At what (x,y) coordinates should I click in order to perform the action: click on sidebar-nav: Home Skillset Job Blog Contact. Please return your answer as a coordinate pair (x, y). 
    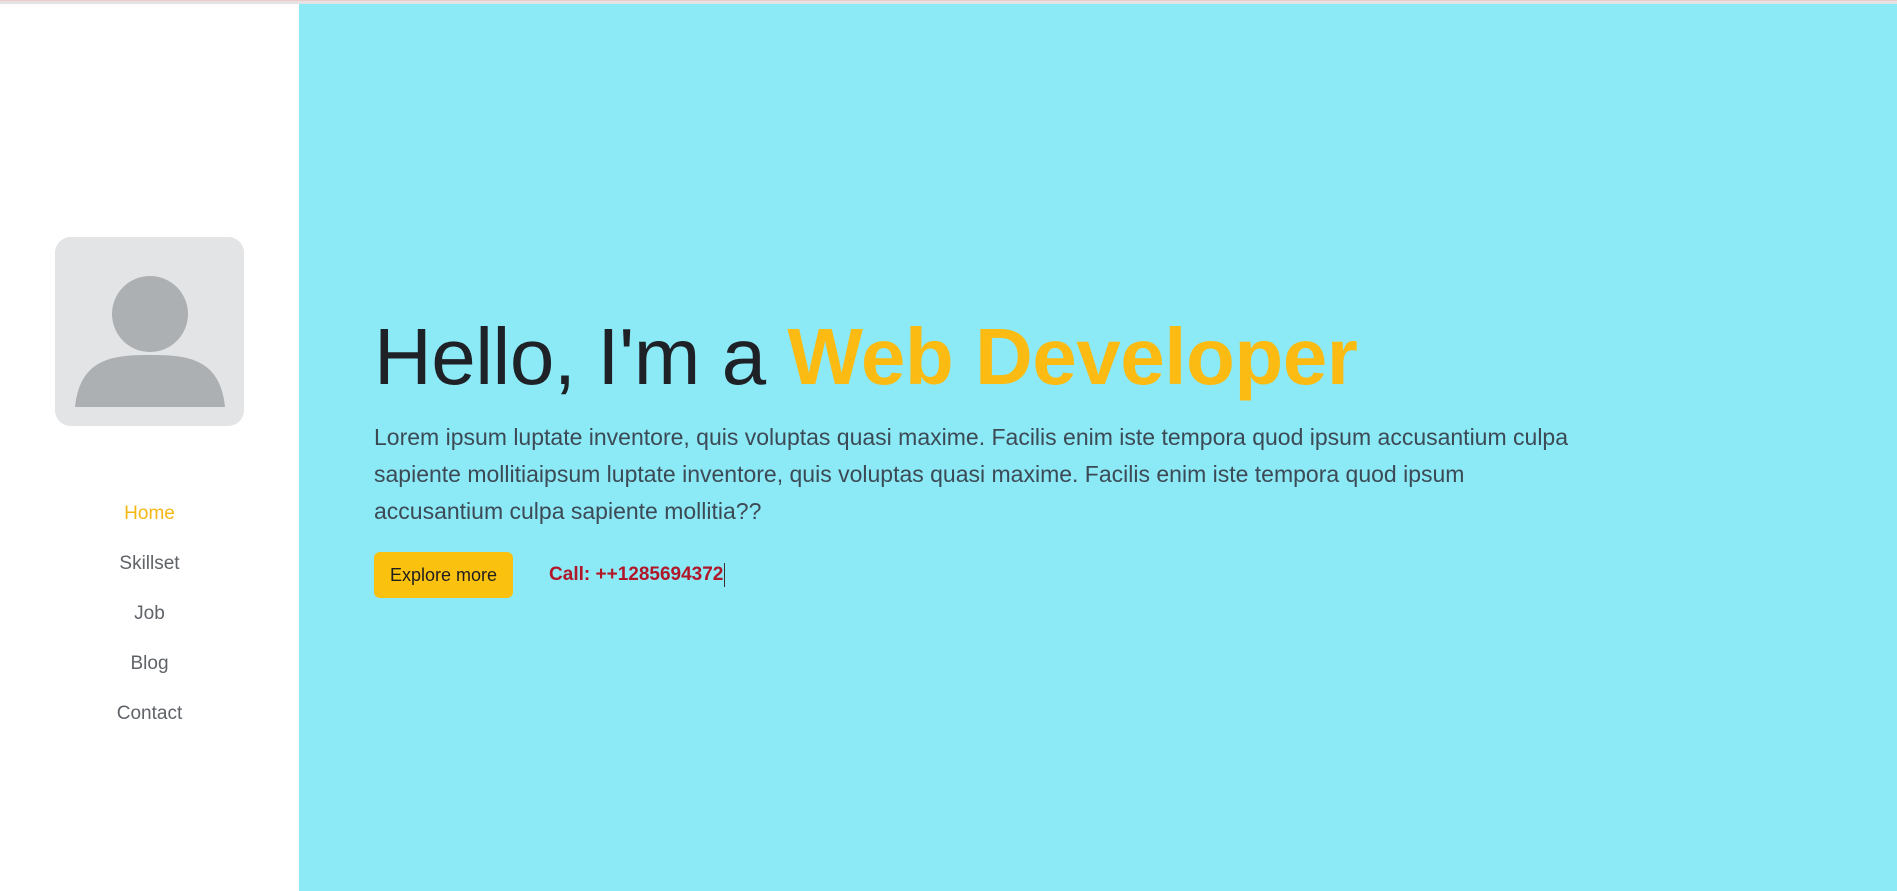
    Looking at the image, I should click on (149, 614).